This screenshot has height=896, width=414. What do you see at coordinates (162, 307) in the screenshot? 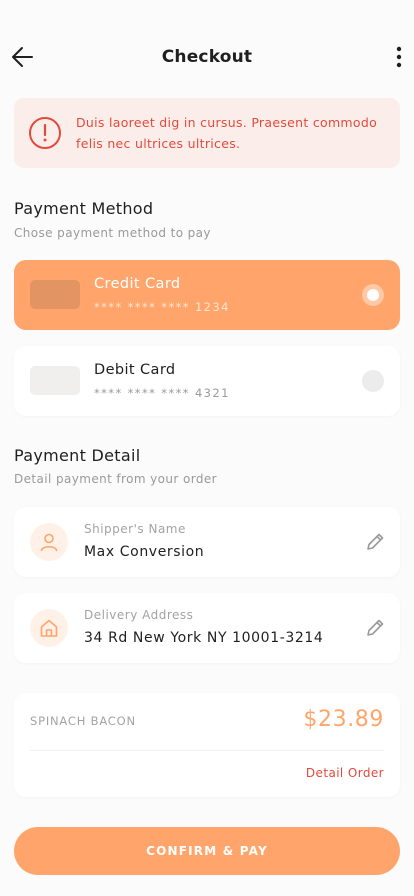
I see `payment-option-number: **** **** **** 1234` at bounding box center [162, 307].